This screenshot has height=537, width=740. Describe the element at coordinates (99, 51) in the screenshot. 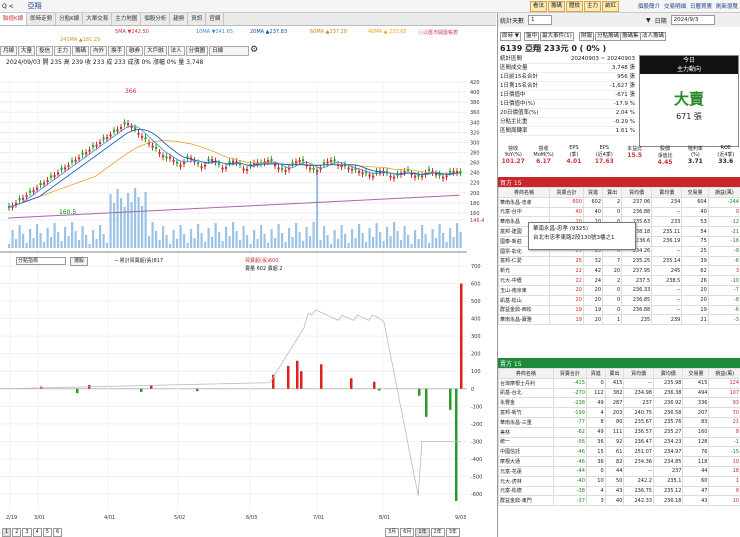

I see `subtab-5: 內外` at that location.